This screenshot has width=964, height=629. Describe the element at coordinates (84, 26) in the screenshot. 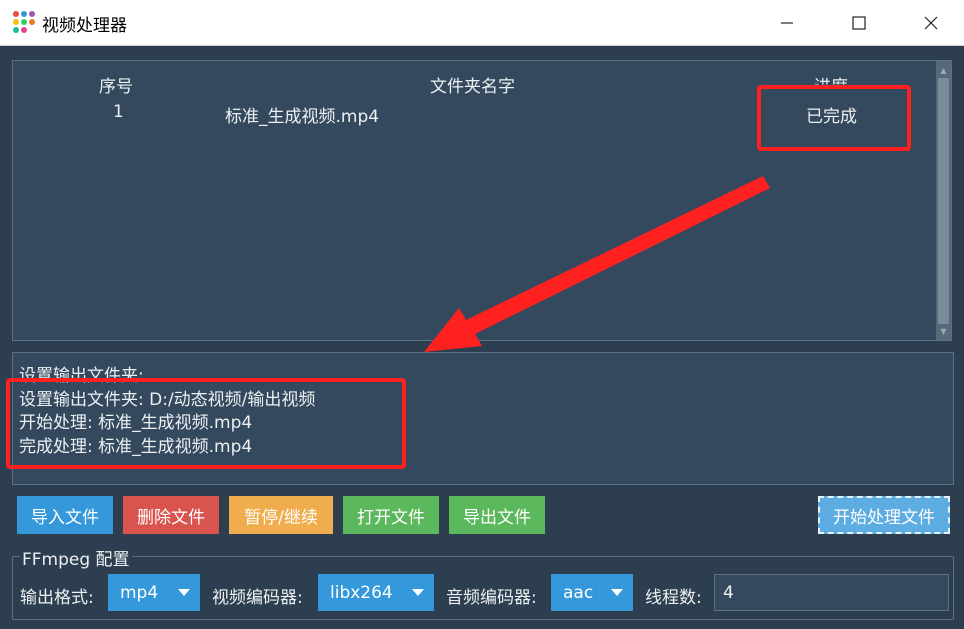

I see `window-title: 视频处理器` at that location.